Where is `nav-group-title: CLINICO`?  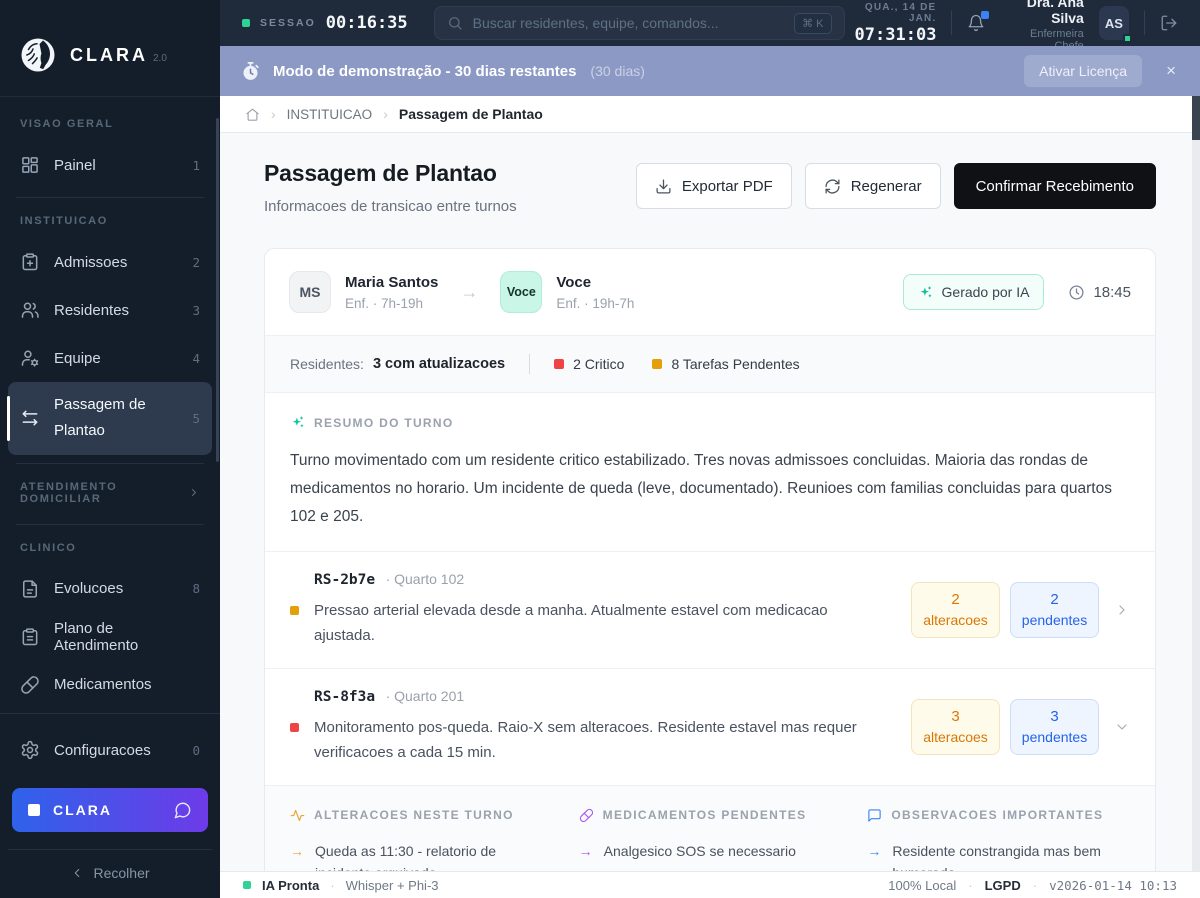
nav-group-title: CLINICO is located at coordinates (48, 547).